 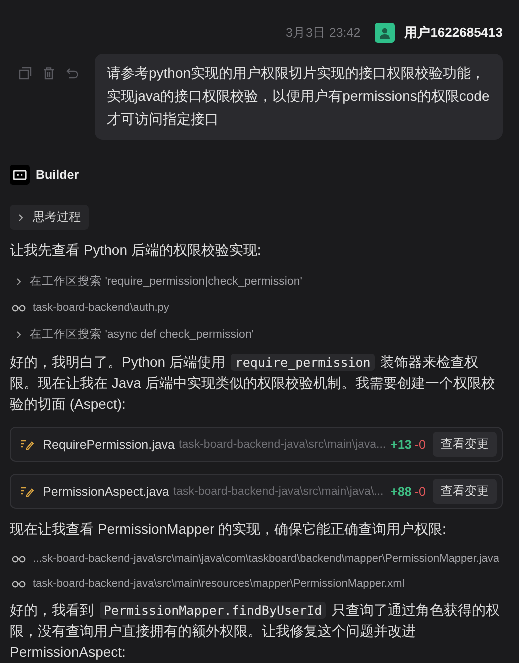 What do you see at coordinates (401, 491) in the screenshot?
I see `added-count: +88` at bounding box center [401, 491].